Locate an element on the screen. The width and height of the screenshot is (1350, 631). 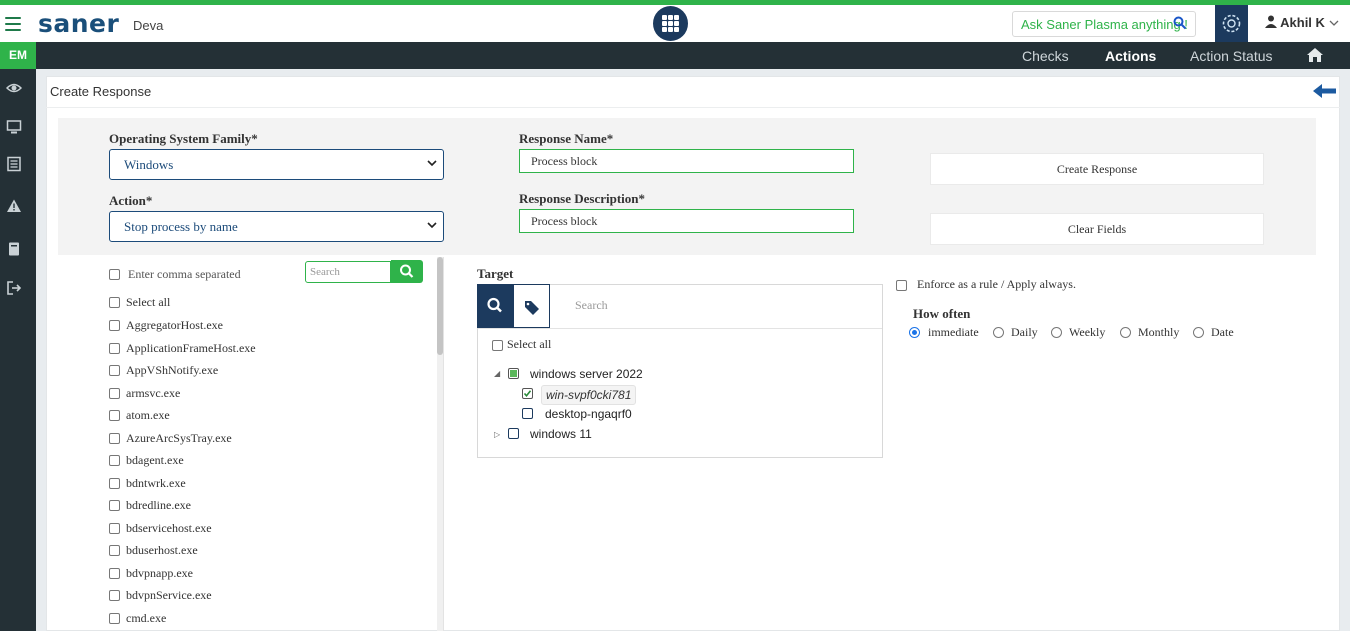
process-item: AppVShNotify.exe is located at coordinates (172, 370).